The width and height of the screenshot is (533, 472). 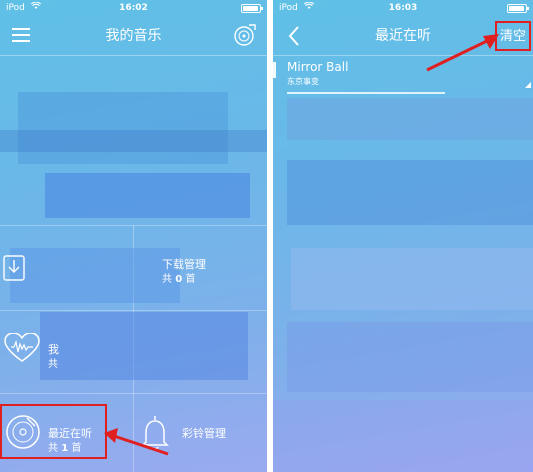 I want to click on download-icon, so click(x=14, y=268).